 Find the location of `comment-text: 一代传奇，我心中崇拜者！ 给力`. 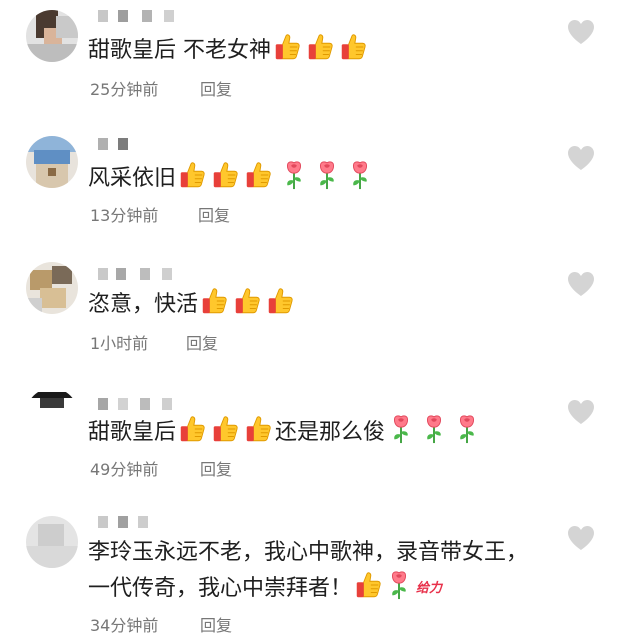

comment-text: 一代传奇，我心中崇拜者！ 给力 is located at coordinates (265, 587).